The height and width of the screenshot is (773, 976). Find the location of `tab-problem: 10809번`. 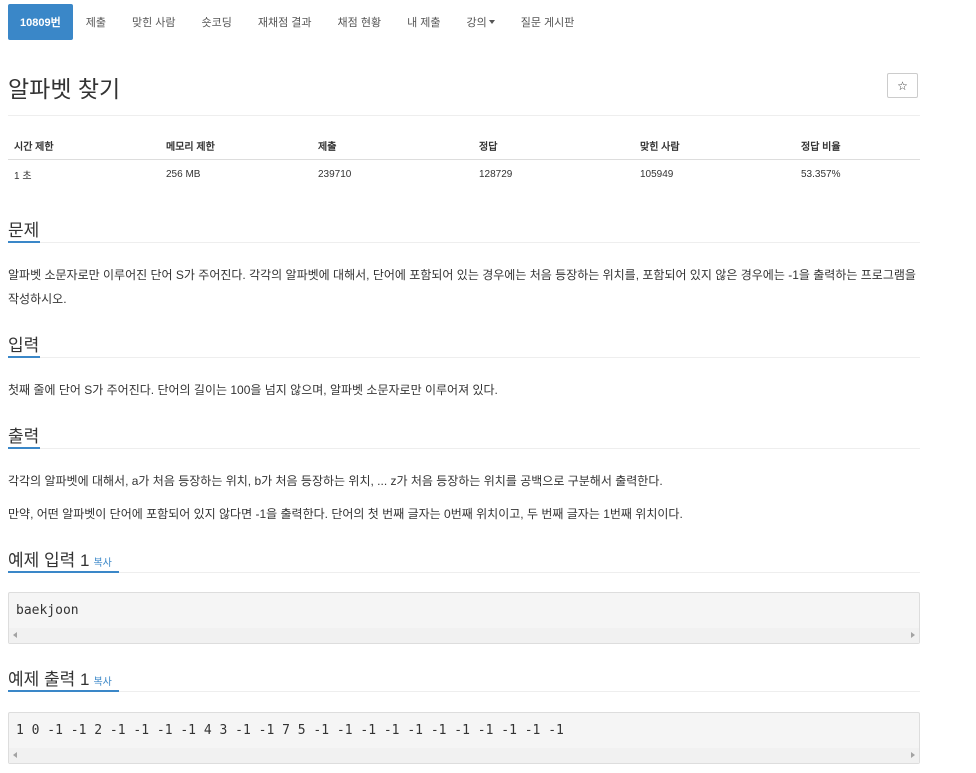

tab-problem: 10809번 is located at coordinates (40, 22).